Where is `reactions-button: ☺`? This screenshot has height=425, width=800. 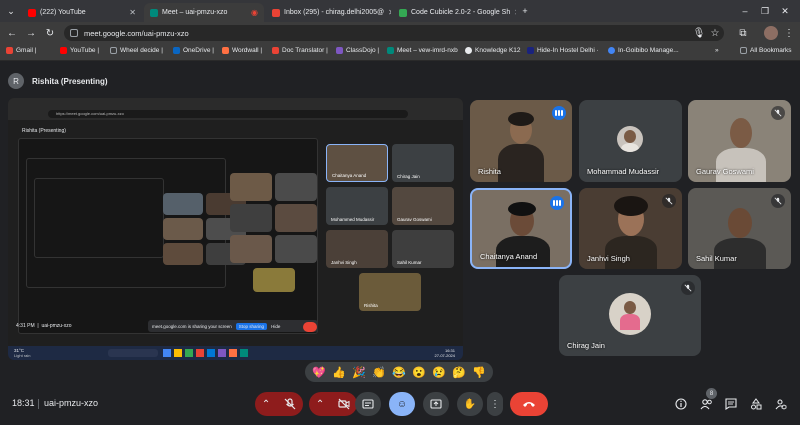
reactions-button: ☺ is located at coordinates (402, 404).